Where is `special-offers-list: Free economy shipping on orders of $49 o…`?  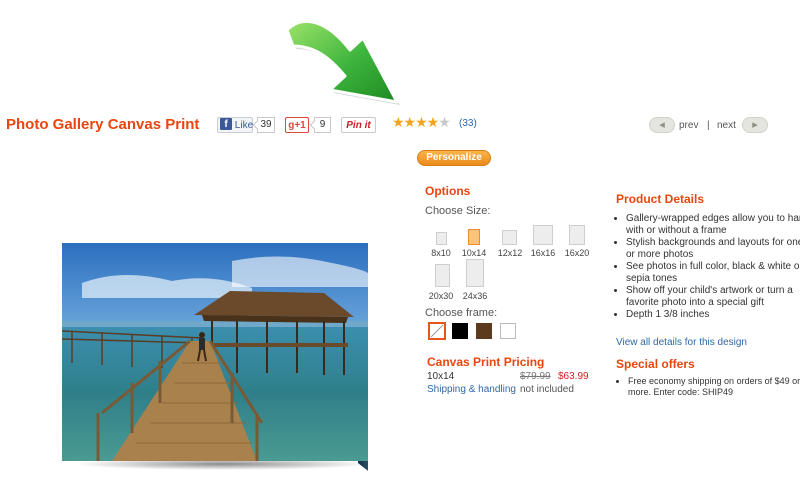
special-offers-list: Free economy shipping on orders of $49 o… is located at coordinates (708, 387).